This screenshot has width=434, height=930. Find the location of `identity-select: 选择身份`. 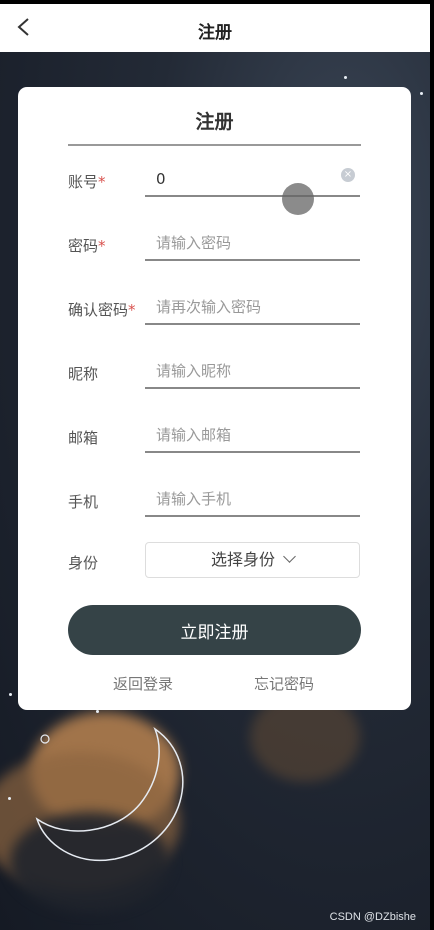

identity-select: 选择身份 is located at coordinates (252, 560).